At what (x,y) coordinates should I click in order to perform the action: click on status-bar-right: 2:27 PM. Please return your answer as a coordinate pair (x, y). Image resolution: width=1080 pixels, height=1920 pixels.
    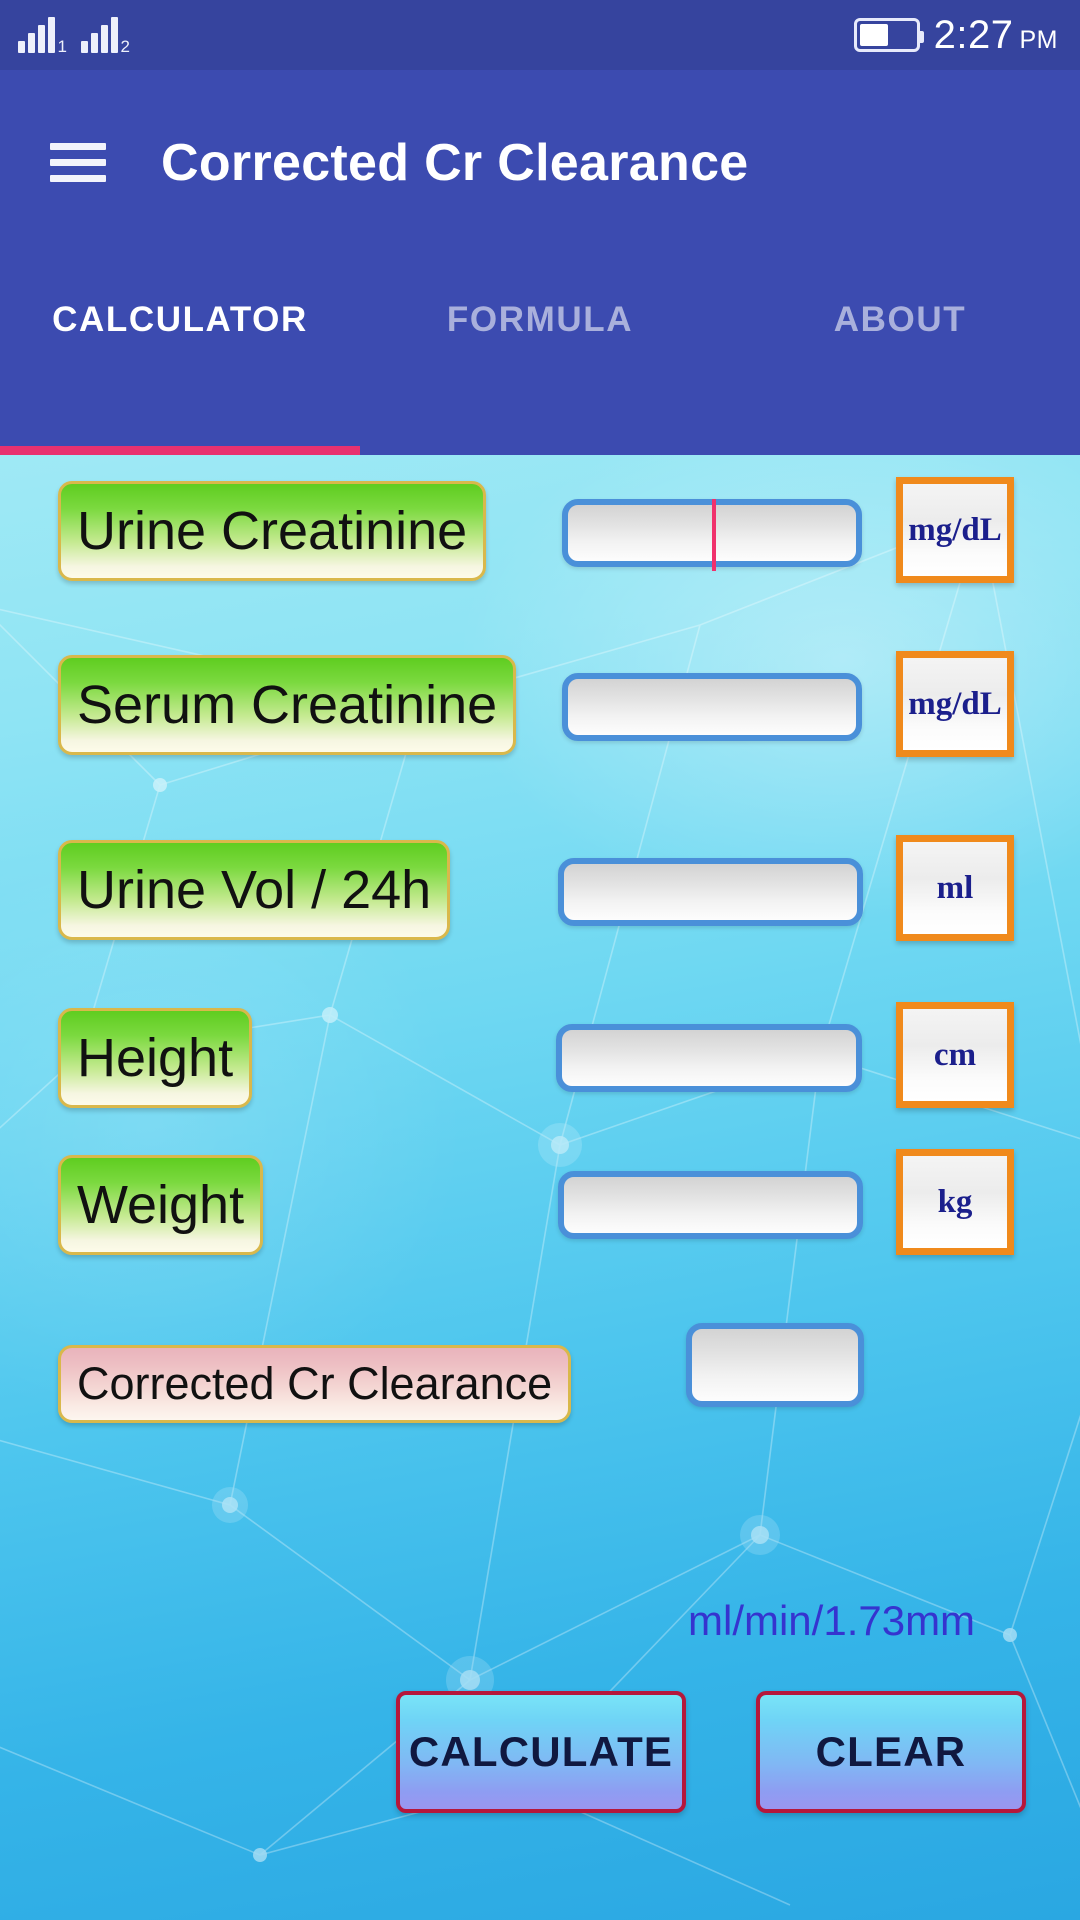
    Looking at the image, I should click on (955, 35).